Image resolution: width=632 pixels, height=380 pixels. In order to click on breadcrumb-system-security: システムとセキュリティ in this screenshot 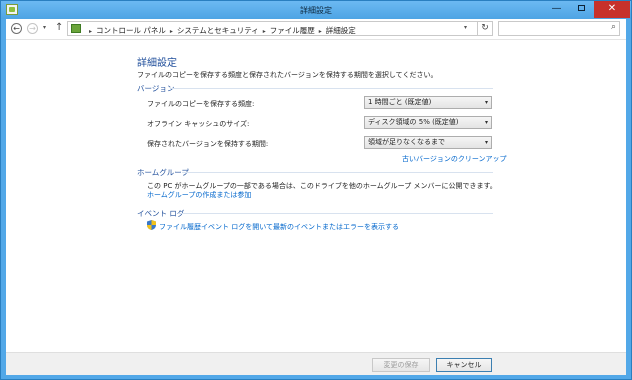, I will do `click(218, 30)`.